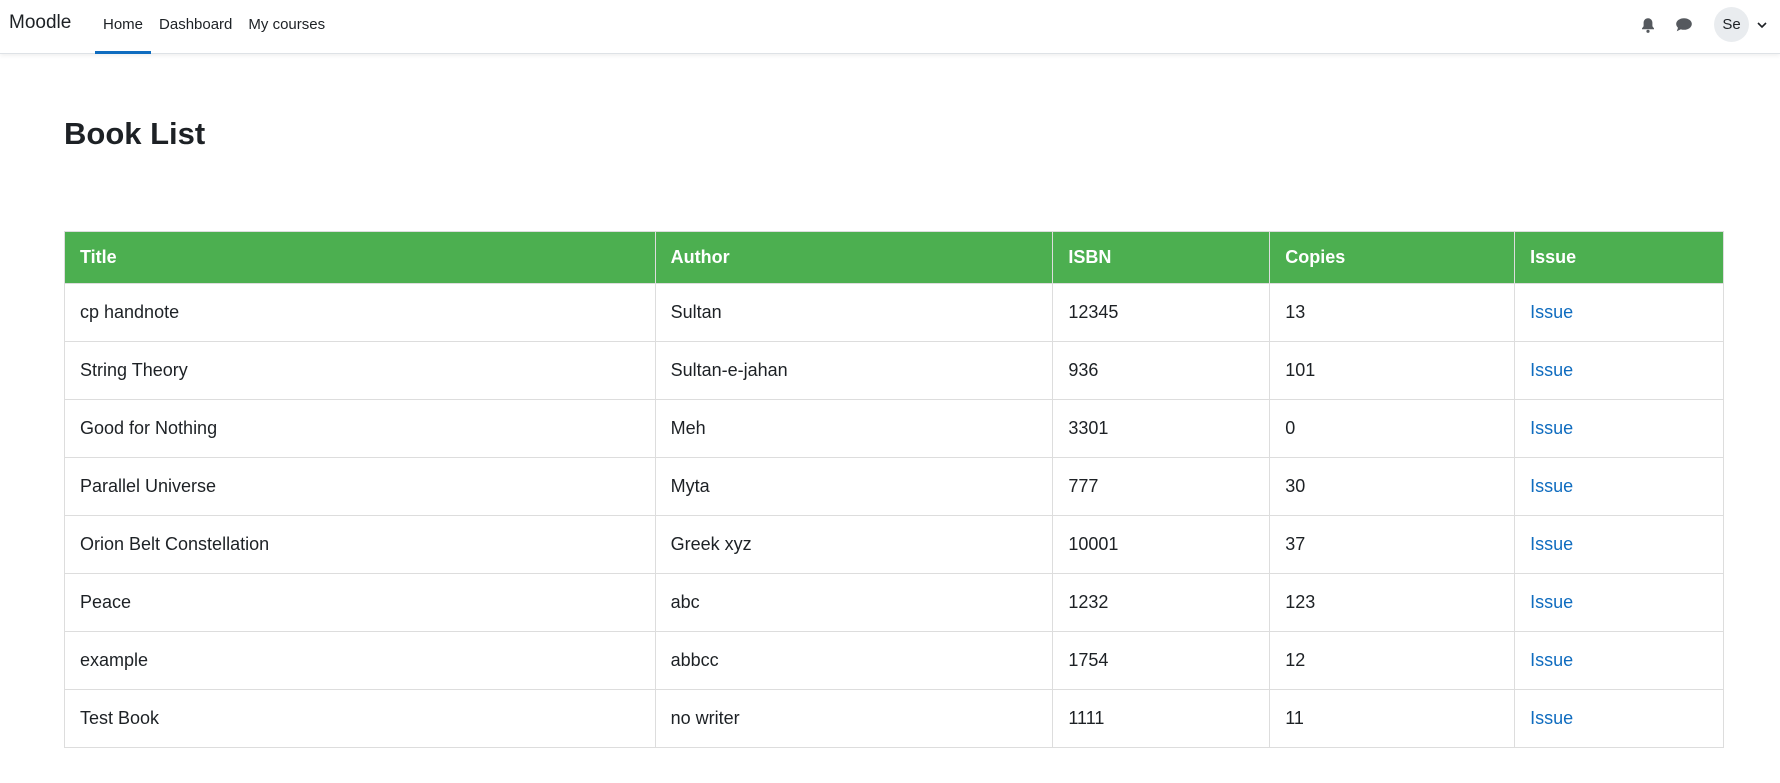 The height and width of the screenshot is (783, 1780). I want to click on book-title-cell: String Theory, so click(360, 370).